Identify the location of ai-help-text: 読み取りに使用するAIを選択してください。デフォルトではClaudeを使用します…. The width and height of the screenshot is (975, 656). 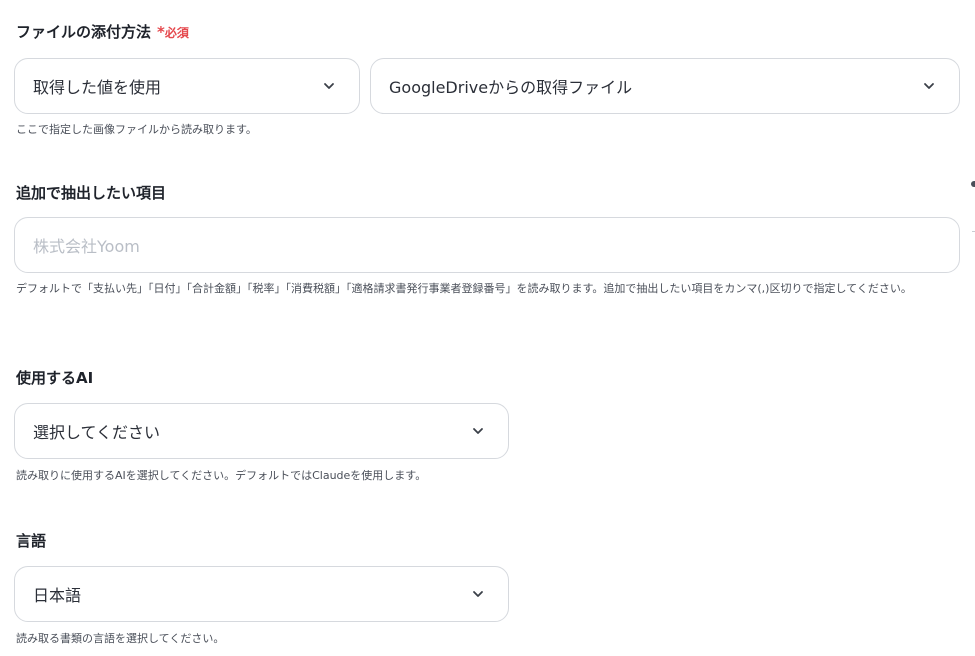
(221, 475).